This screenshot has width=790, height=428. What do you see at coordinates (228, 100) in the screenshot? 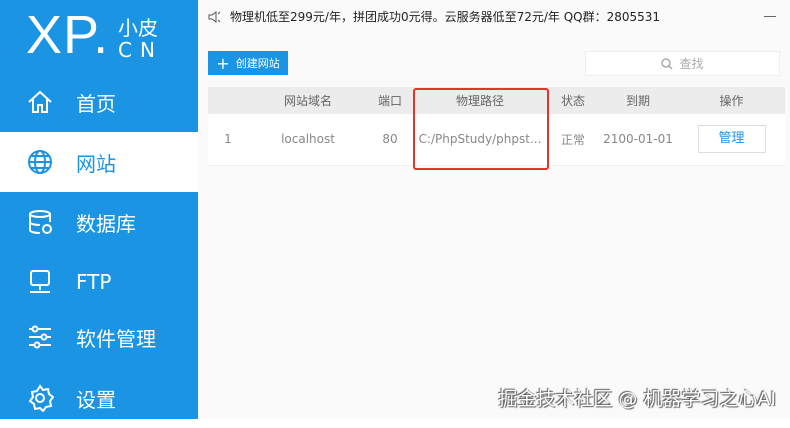
I see `col-index` at bounding box center [228, 100].